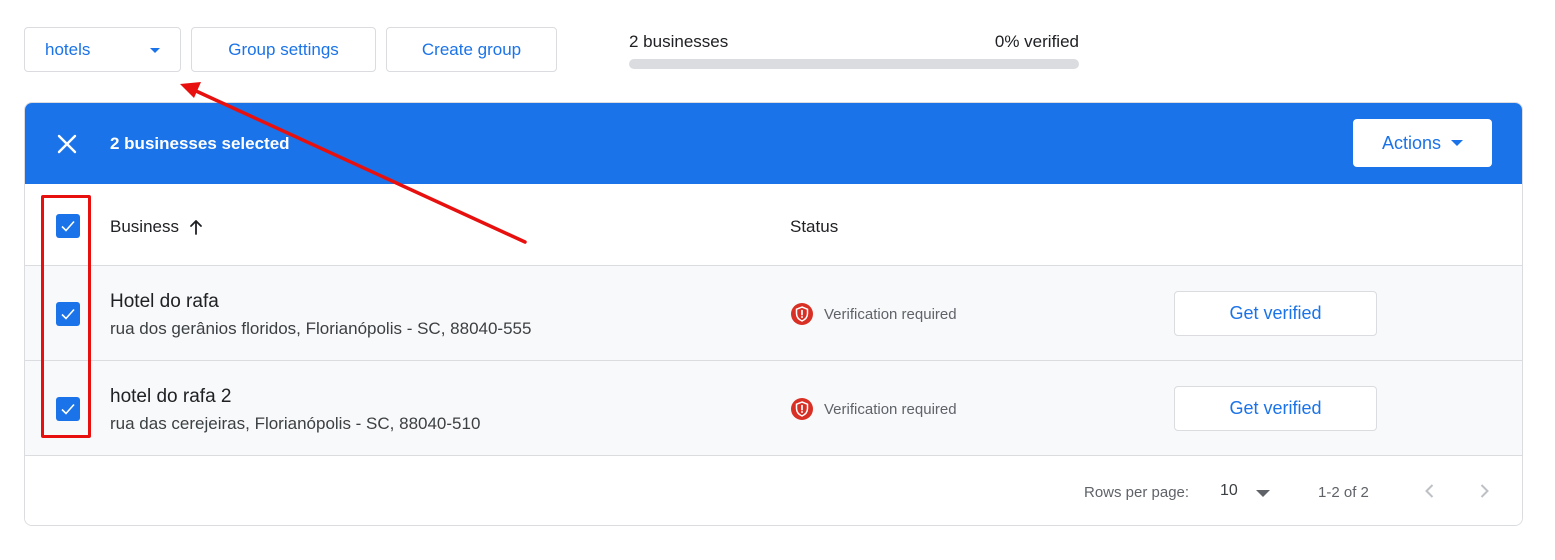  Describe the element at coordinates (773, 225) in the screenshot. I see `table-header: Business Status` at that location.